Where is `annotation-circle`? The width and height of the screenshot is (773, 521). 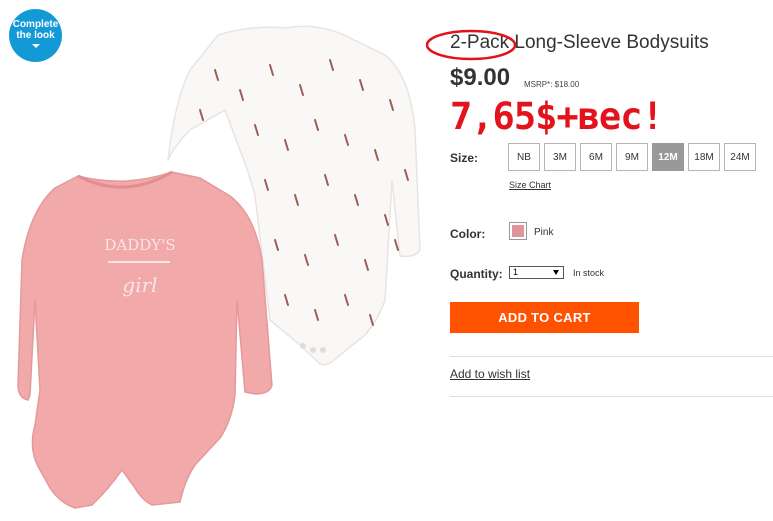
annotation-circle is located at coordinates (471, 45).